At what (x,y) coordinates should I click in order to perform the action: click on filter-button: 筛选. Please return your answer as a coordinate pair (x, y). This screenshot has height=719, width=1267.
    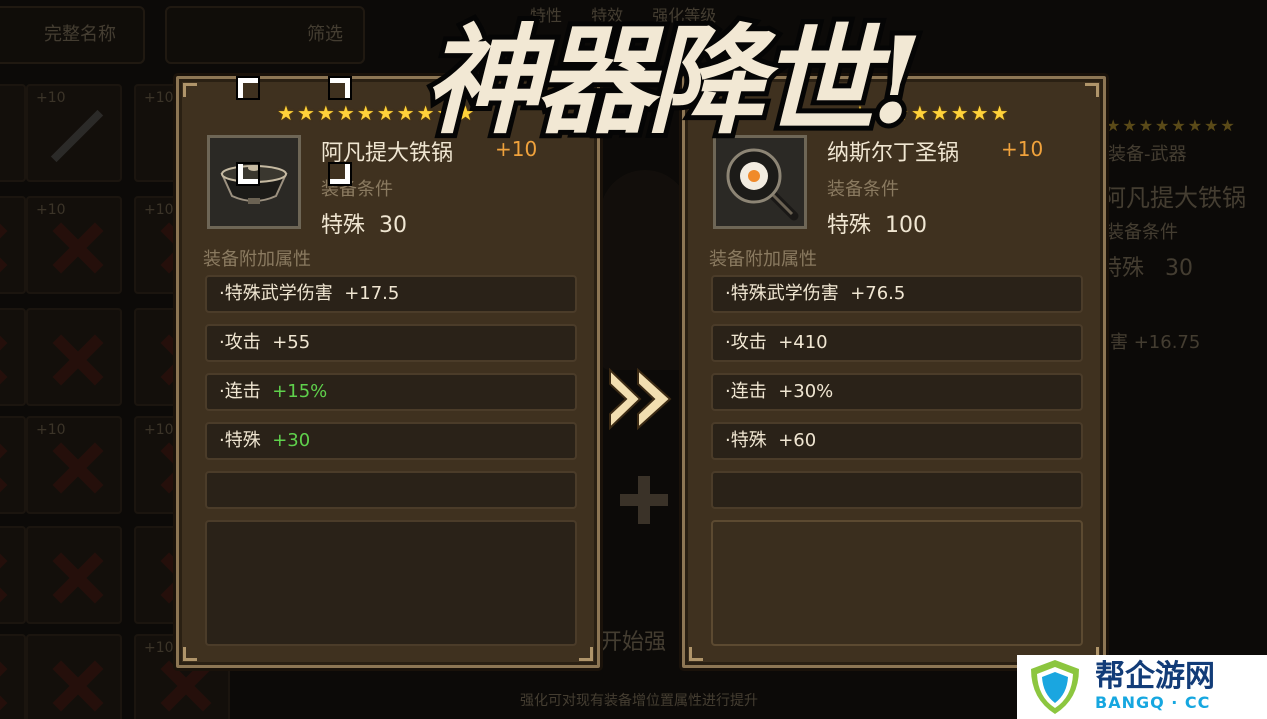
    Looking at the image, I should click on (265, 35).